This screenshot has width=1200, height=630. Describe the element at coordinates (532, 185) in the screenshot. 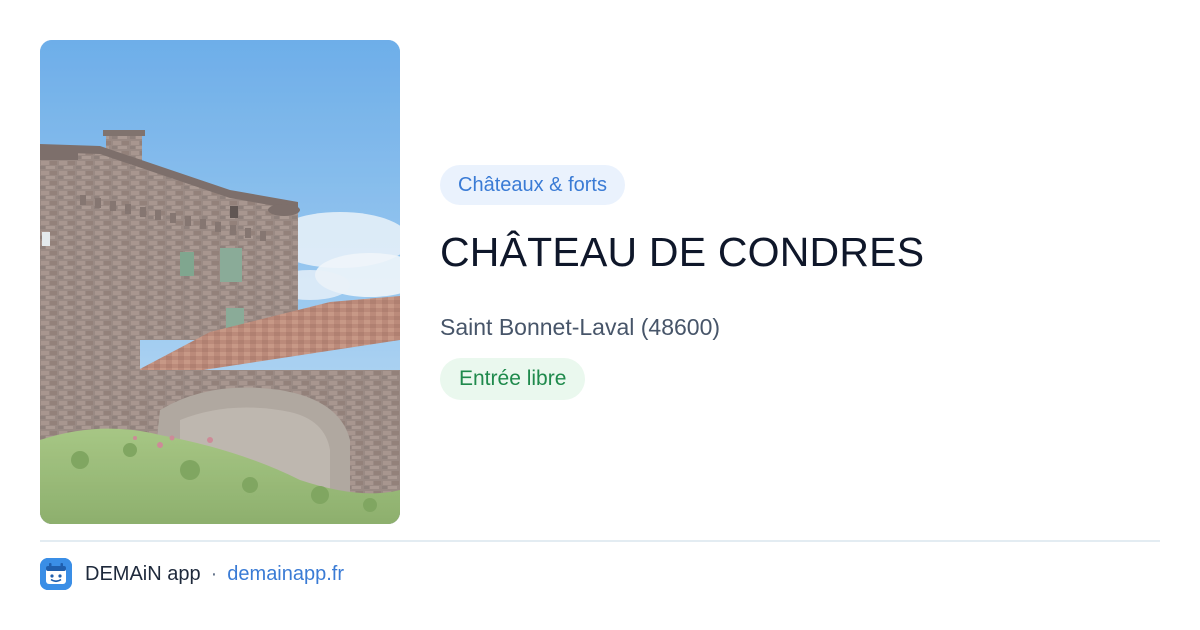

I see `category-chip: Châteaux & forts` at that location.